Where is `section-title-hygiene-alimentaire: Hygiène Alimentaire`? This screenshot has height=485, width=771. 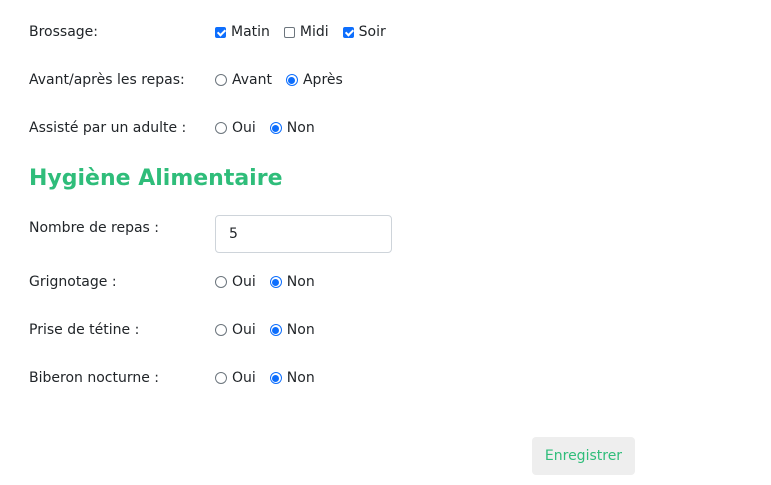 section-title-hygiene-alimentaire: Hygiène Alimentaire is located at coordinates (156, 178).